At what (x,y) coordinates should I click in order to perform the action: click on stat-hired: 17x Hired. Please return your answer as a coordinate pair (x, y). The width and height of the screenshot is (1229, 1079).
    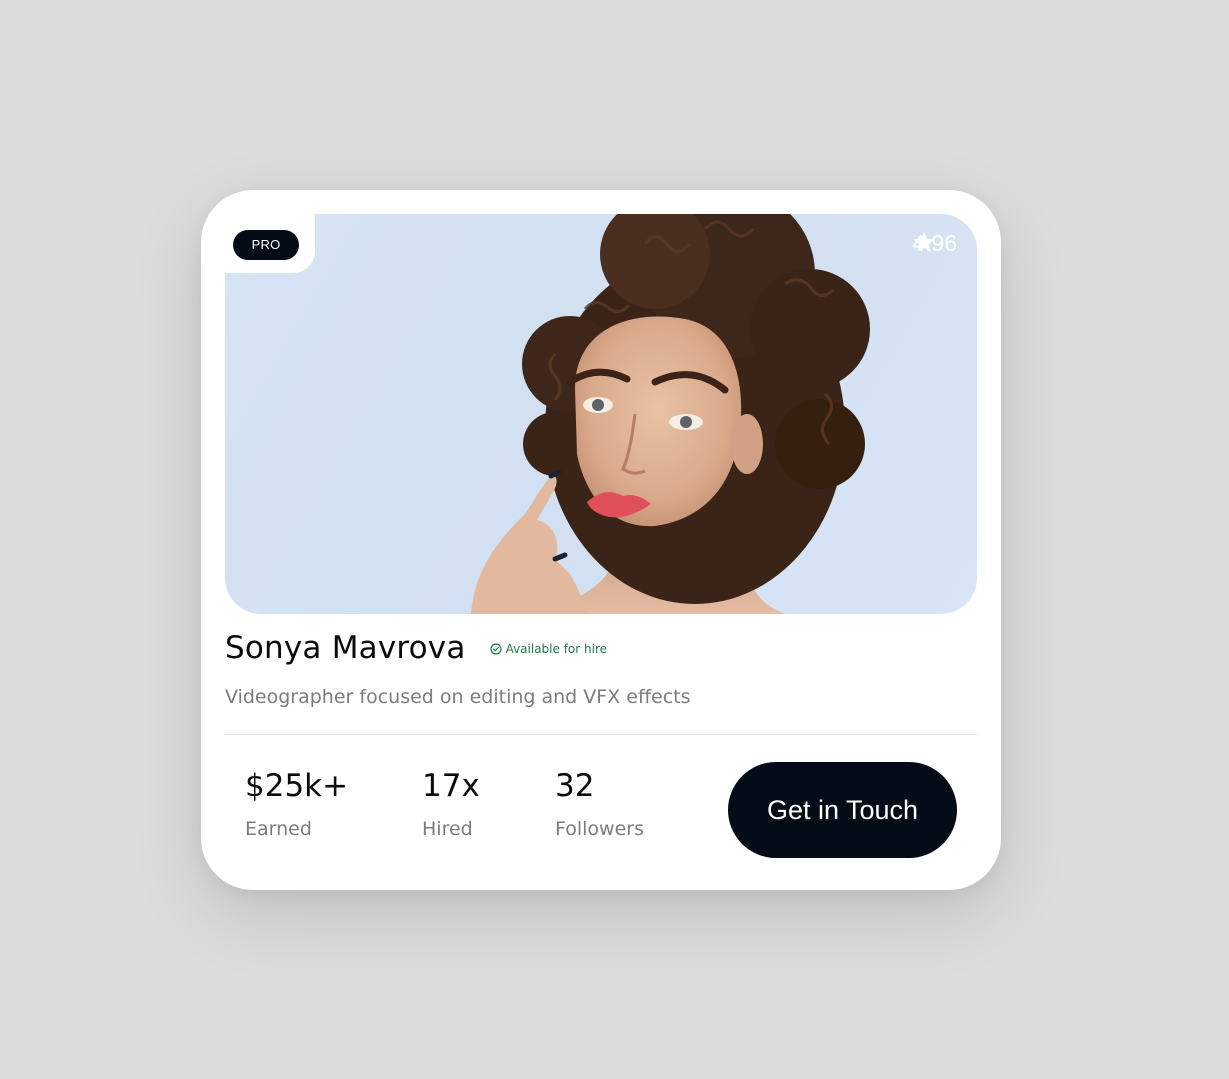
    Looking at the image, I should click on (451, 803).